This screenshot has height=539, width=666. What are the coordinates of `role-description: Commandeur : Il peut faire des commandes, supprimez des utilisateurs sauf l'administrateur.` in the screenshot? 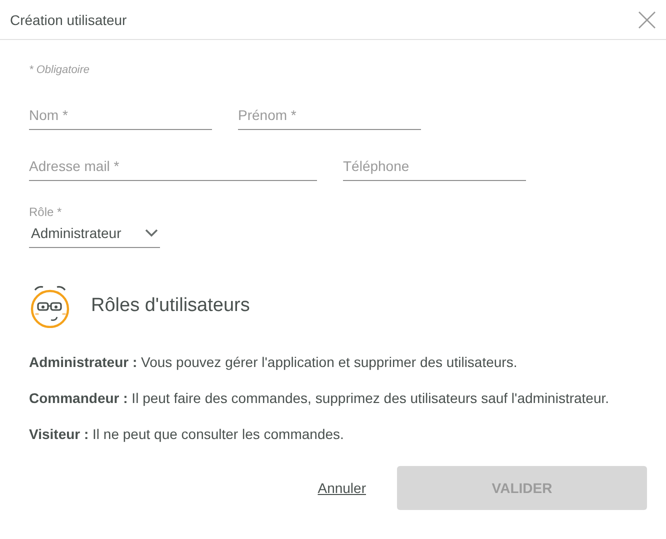 It's located at (319, 398).